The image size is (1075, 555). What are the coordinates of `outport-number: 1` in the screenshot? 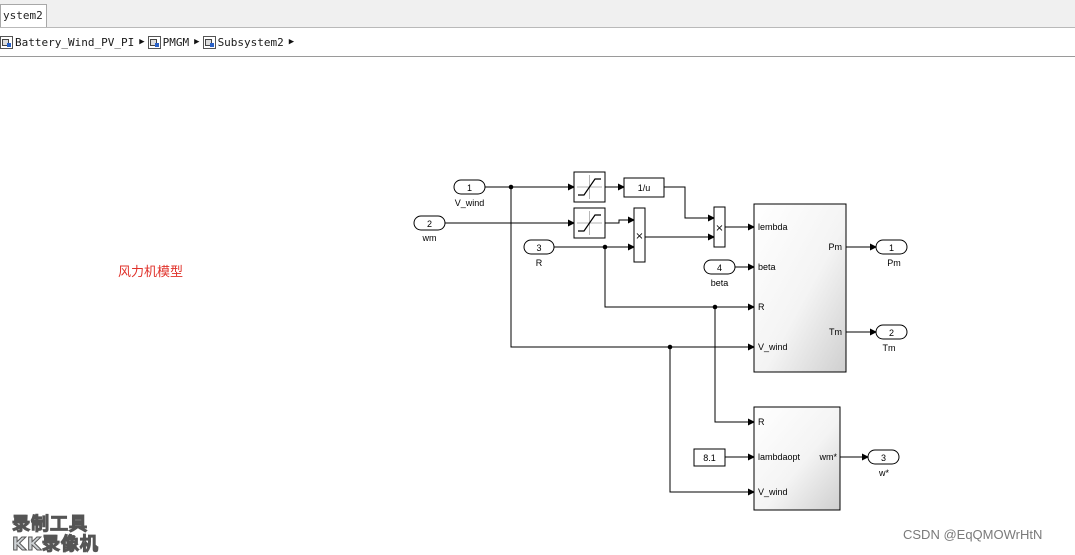 It's located at (891, 248).